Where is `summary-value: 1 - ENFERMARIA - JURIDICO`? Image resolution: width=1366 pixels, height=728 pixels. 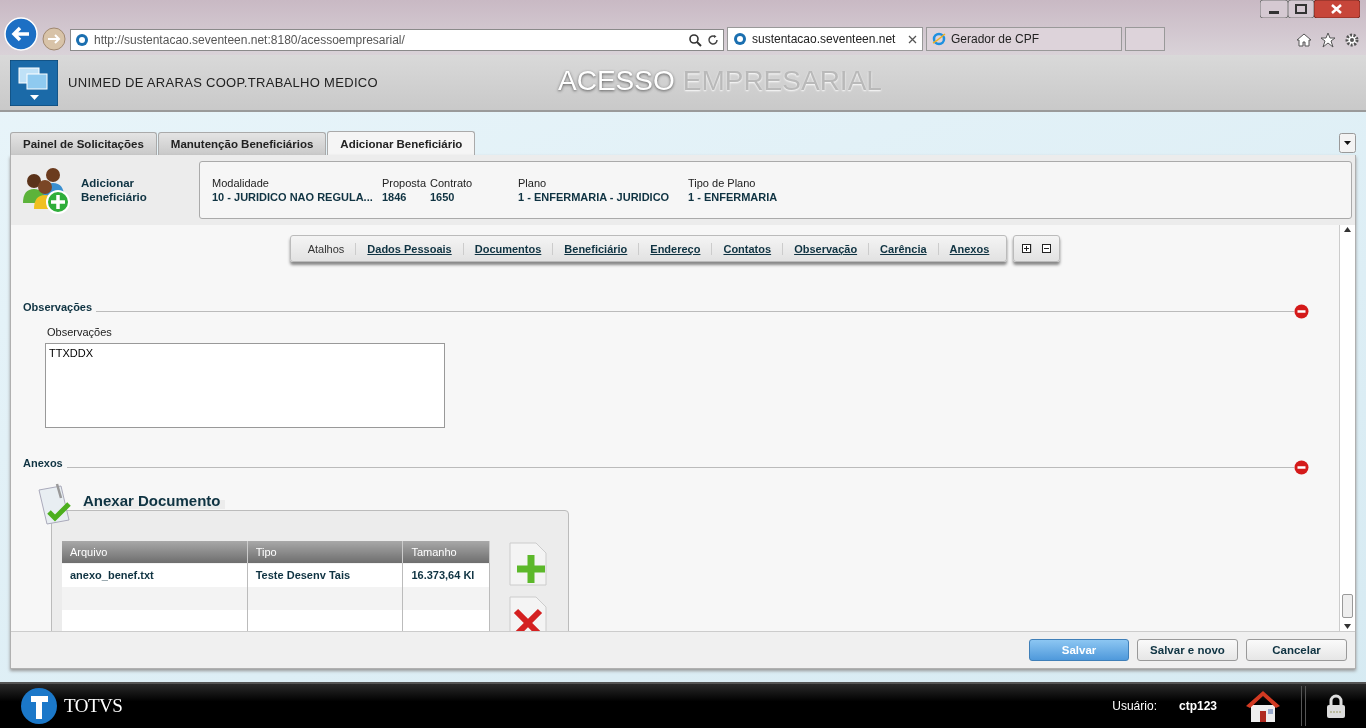 summary-value: 1 - ENFERMARIA - JURIDICO is located at coordinates (594, 197).